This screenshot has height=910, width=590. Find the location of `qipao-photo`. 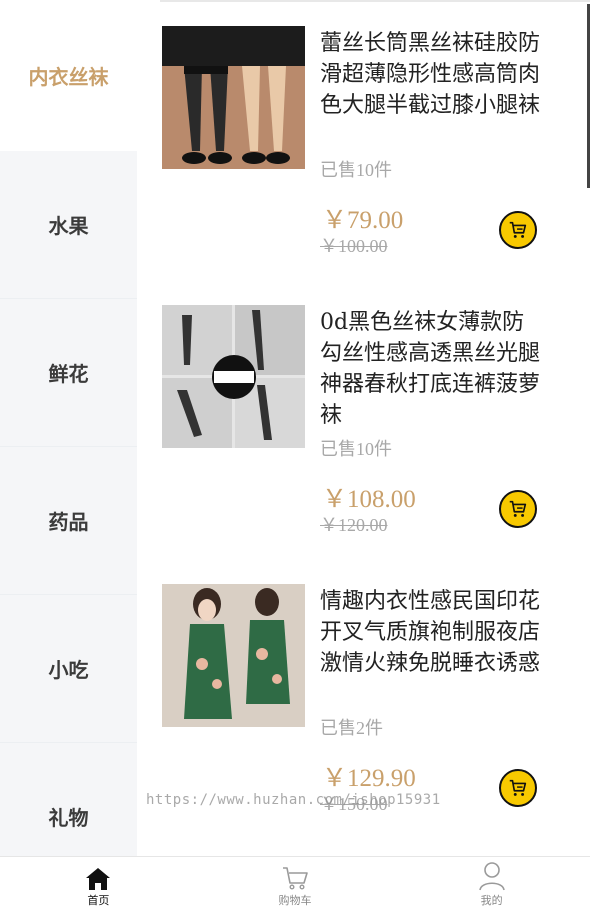

qipao-photo is located at coordinates (233, 655).